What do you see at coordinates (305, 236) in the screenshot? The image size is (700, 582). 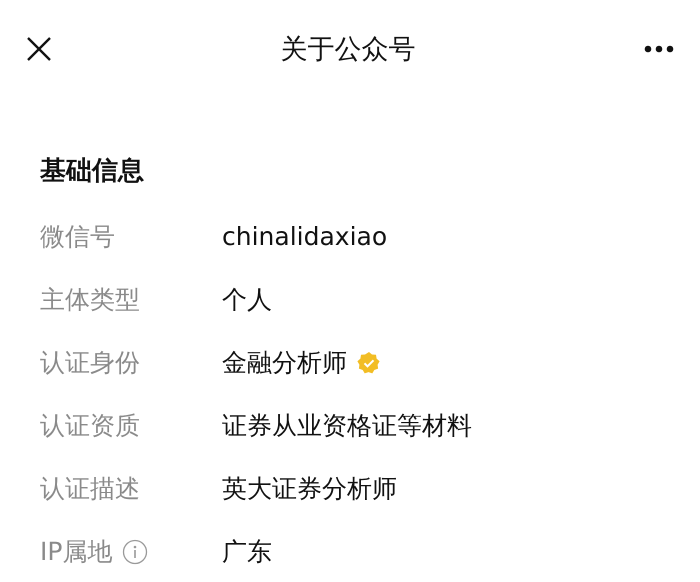 I see `field-value: chinalidaxiao` at bounding box center [305, 236].